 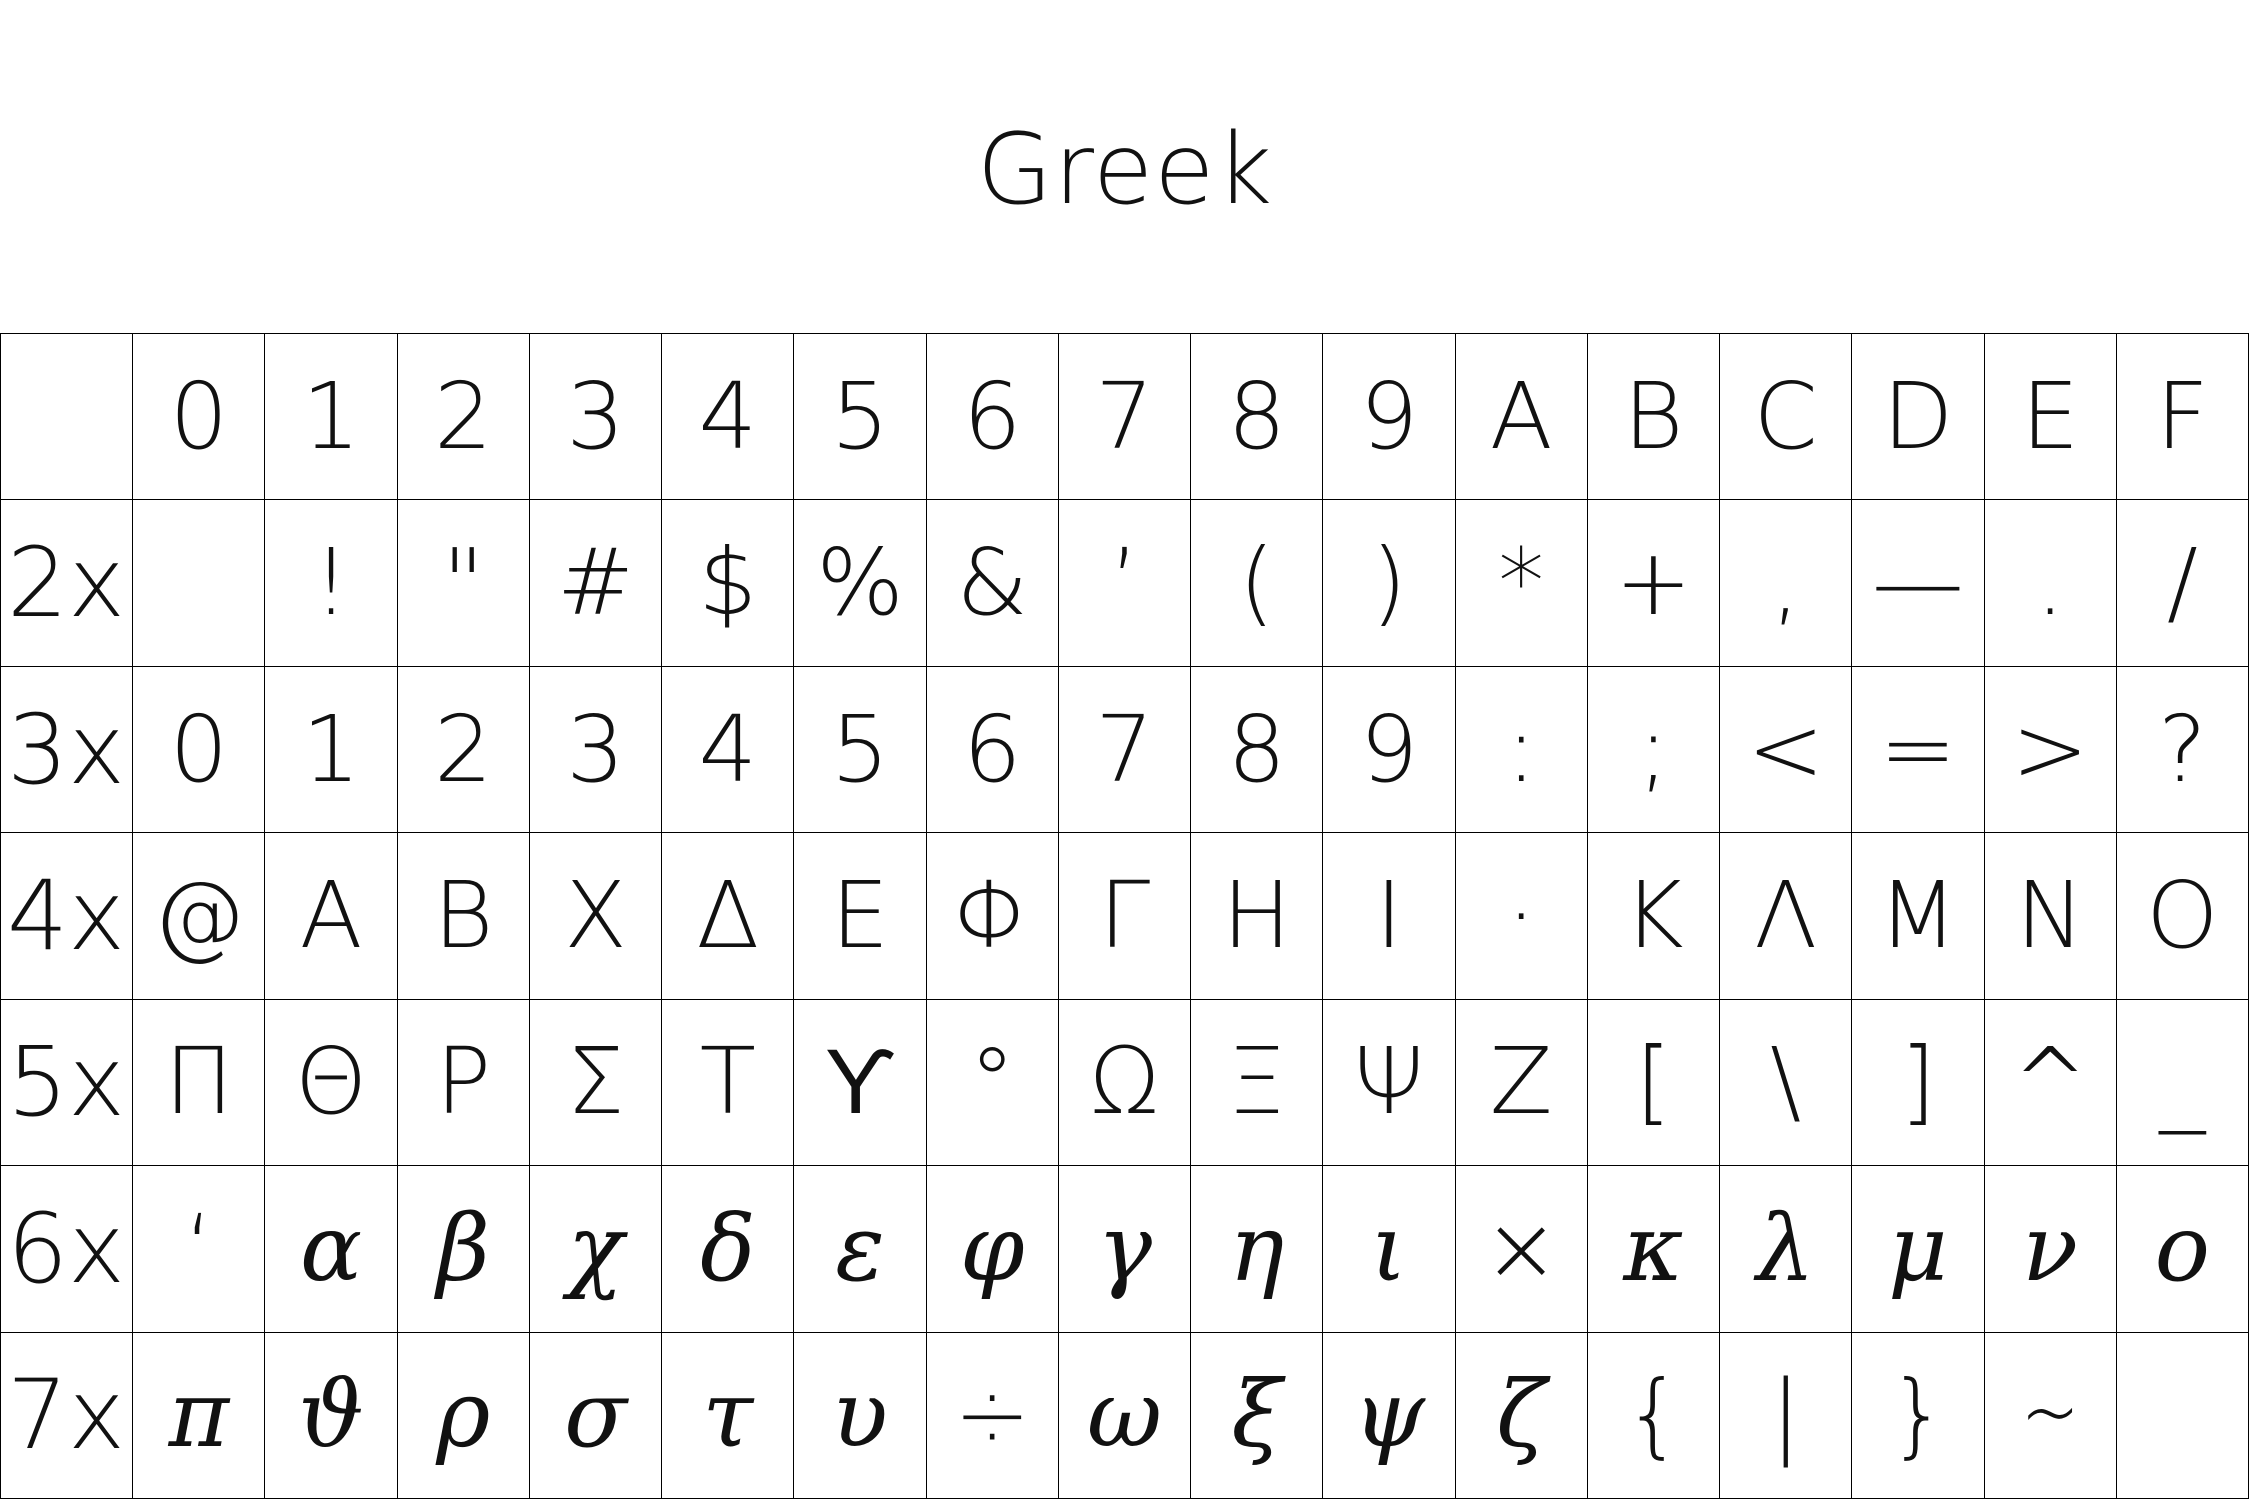 What do you see at coordinates (1521, 1415) in the screenshot?
I see `glyph-cell: ζ` at bounding box center [1521, 1415].